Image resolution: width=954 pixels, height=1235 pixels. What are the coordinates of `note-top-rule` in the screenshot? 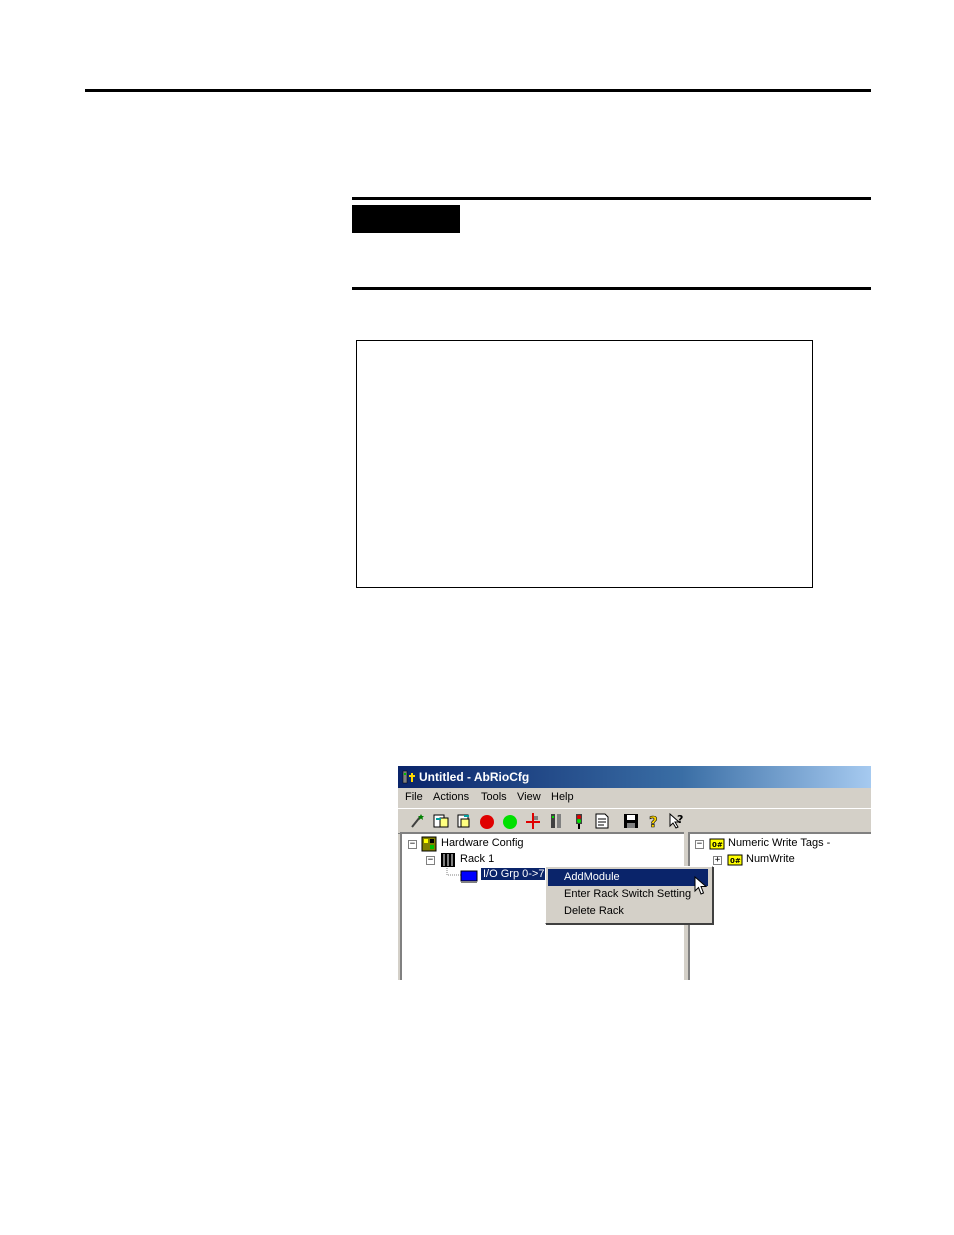 It's located at (611, 198).